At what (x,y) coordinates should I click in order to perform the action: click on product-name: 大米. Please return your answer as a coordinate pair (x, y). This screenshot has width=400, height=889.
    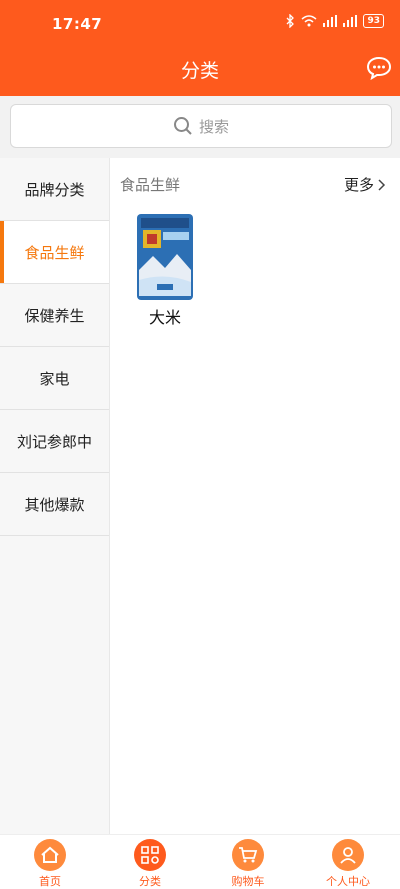
    Looking at the image, I should click on (164, 317).